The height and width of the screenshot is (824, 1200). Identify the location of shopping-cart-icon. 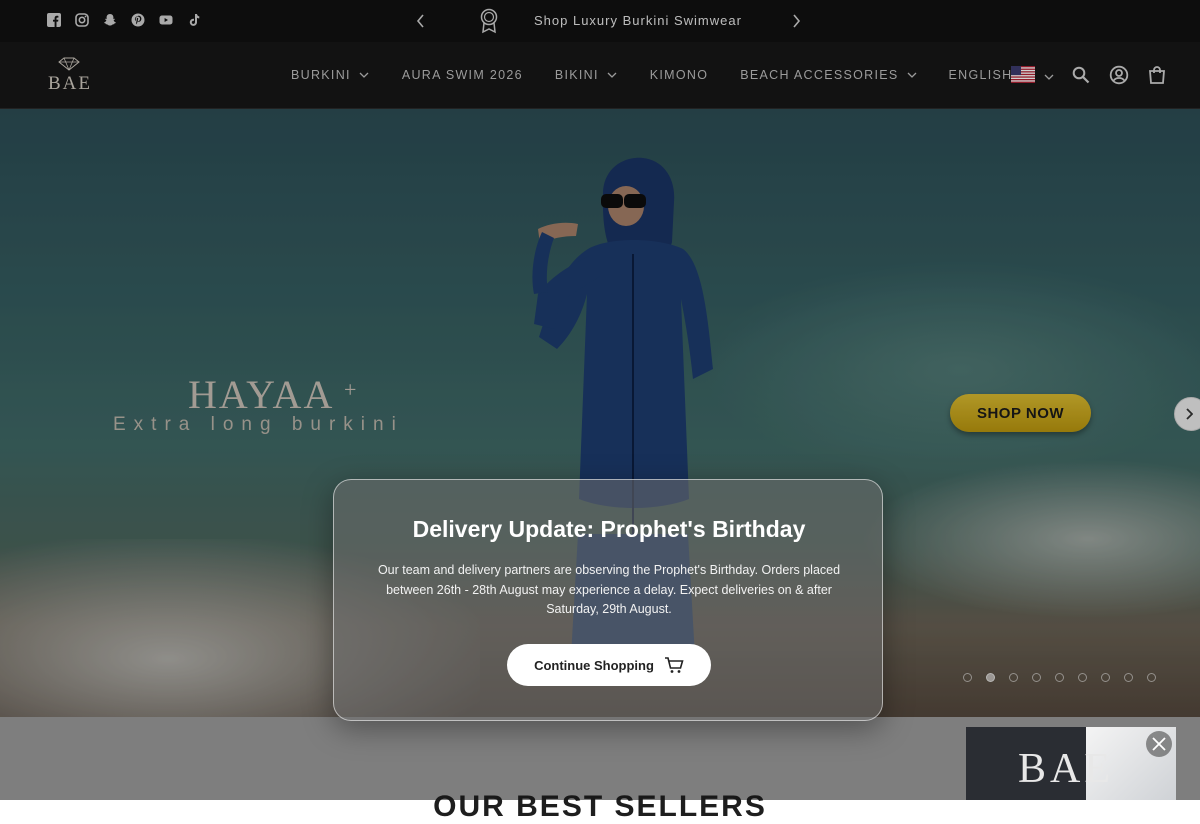
(674, 665).